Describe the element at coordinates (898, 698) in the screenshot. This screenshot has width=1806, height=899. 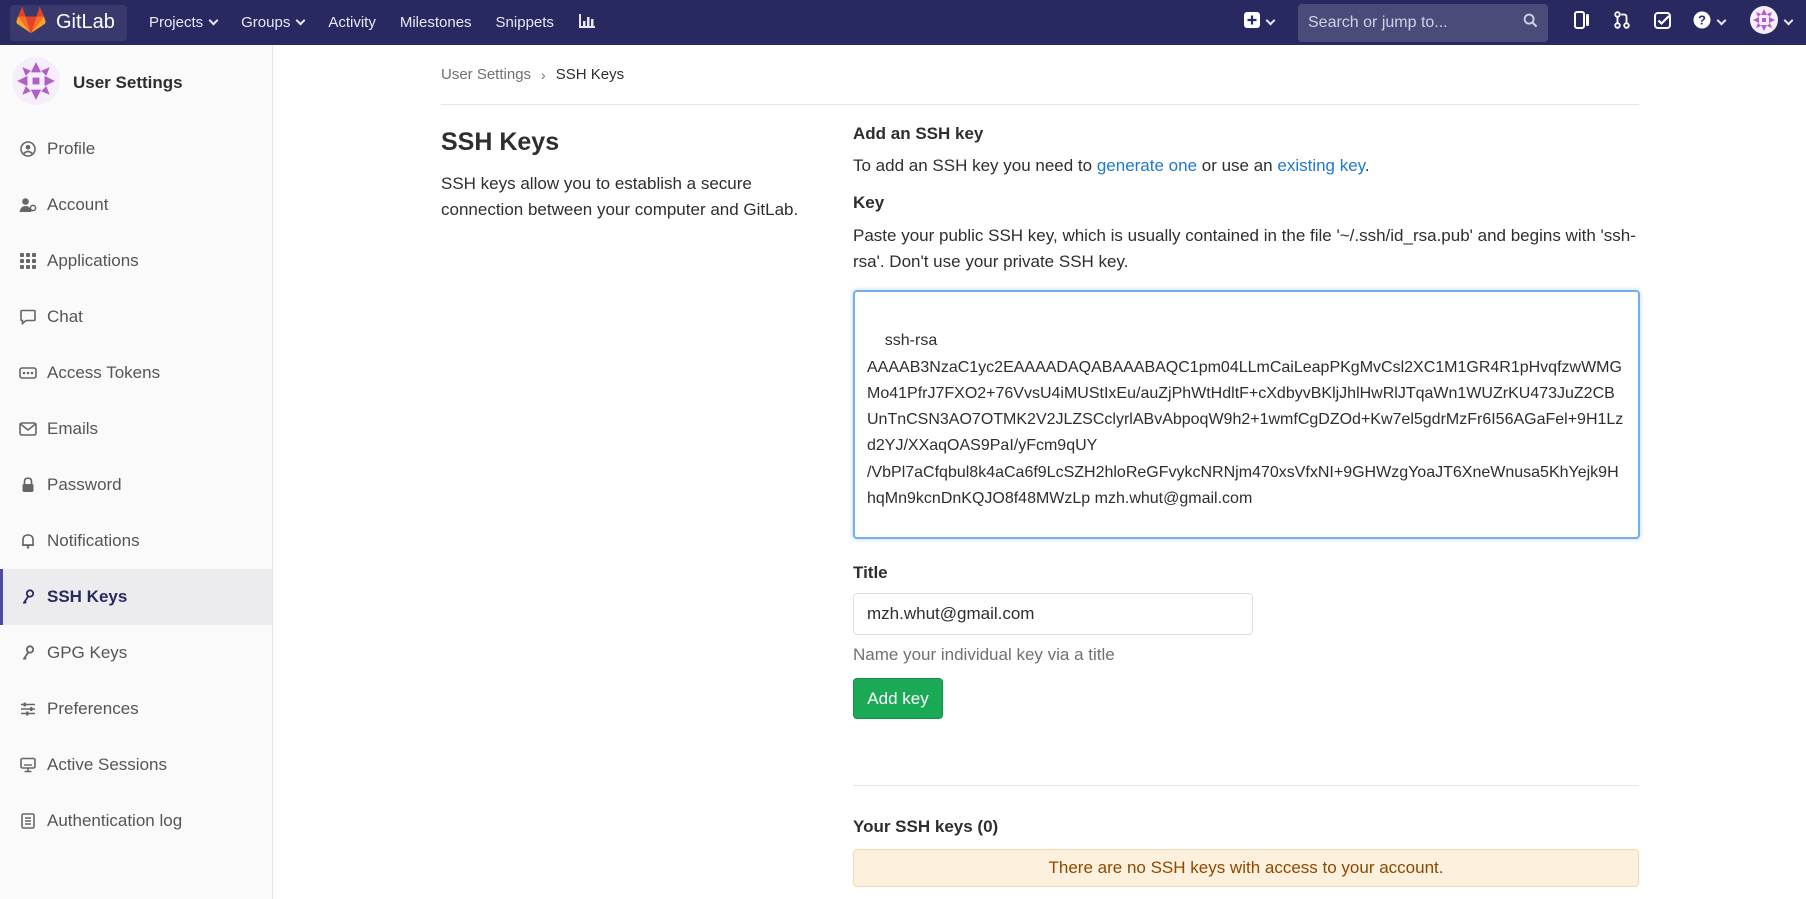
I see `add-key-button: Add key` at that location.